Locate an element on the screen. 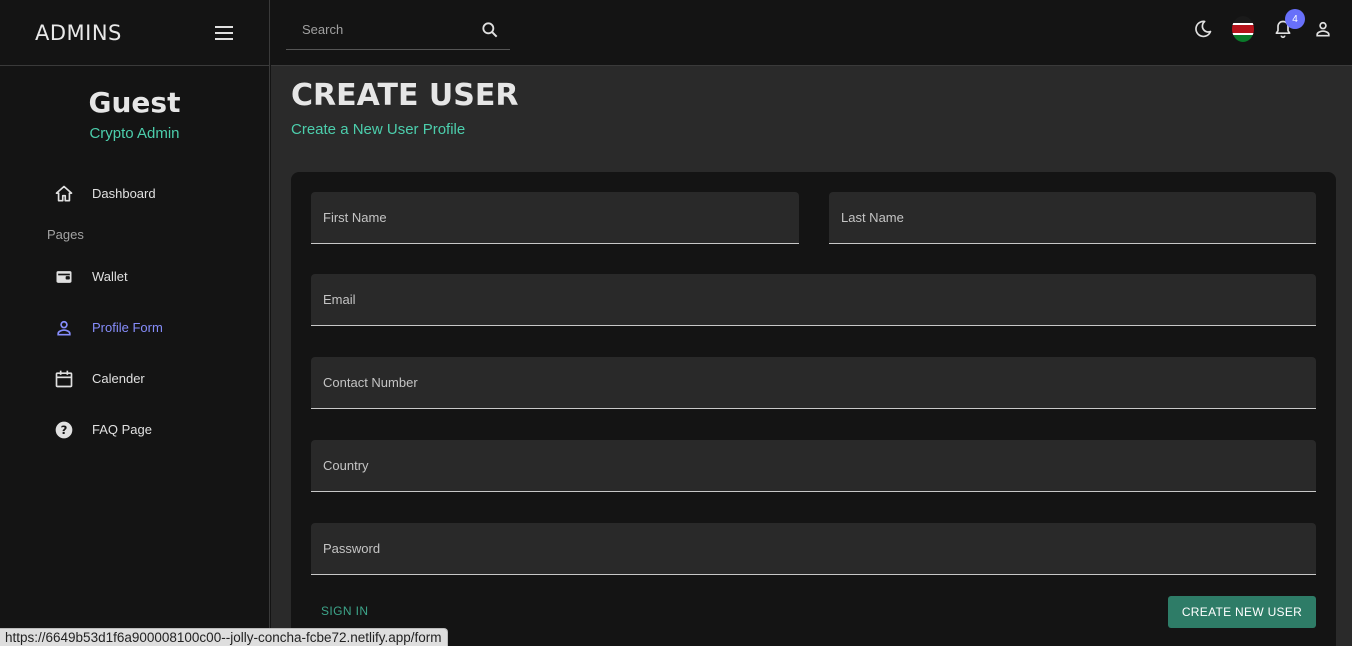 This screenshot has height=646, width=1352. country-field: Country is located at coordinates (813, 466).